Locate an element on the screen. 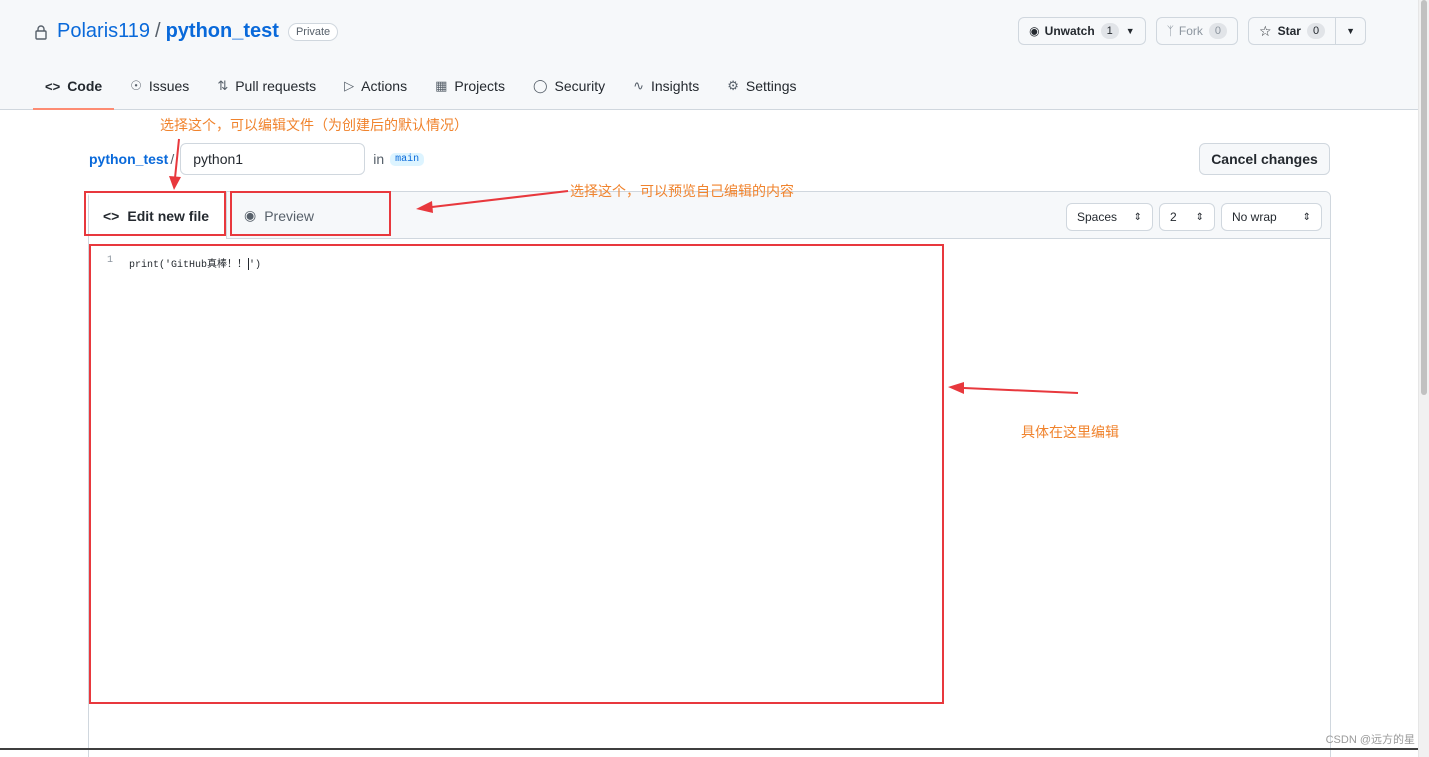 Image resolution: width=1429 pixels, height=757 pixels. annotation-edit-note: 选择这个，可以编辑文件（为创建后的默认情况） is located at coordinates (314, 126).